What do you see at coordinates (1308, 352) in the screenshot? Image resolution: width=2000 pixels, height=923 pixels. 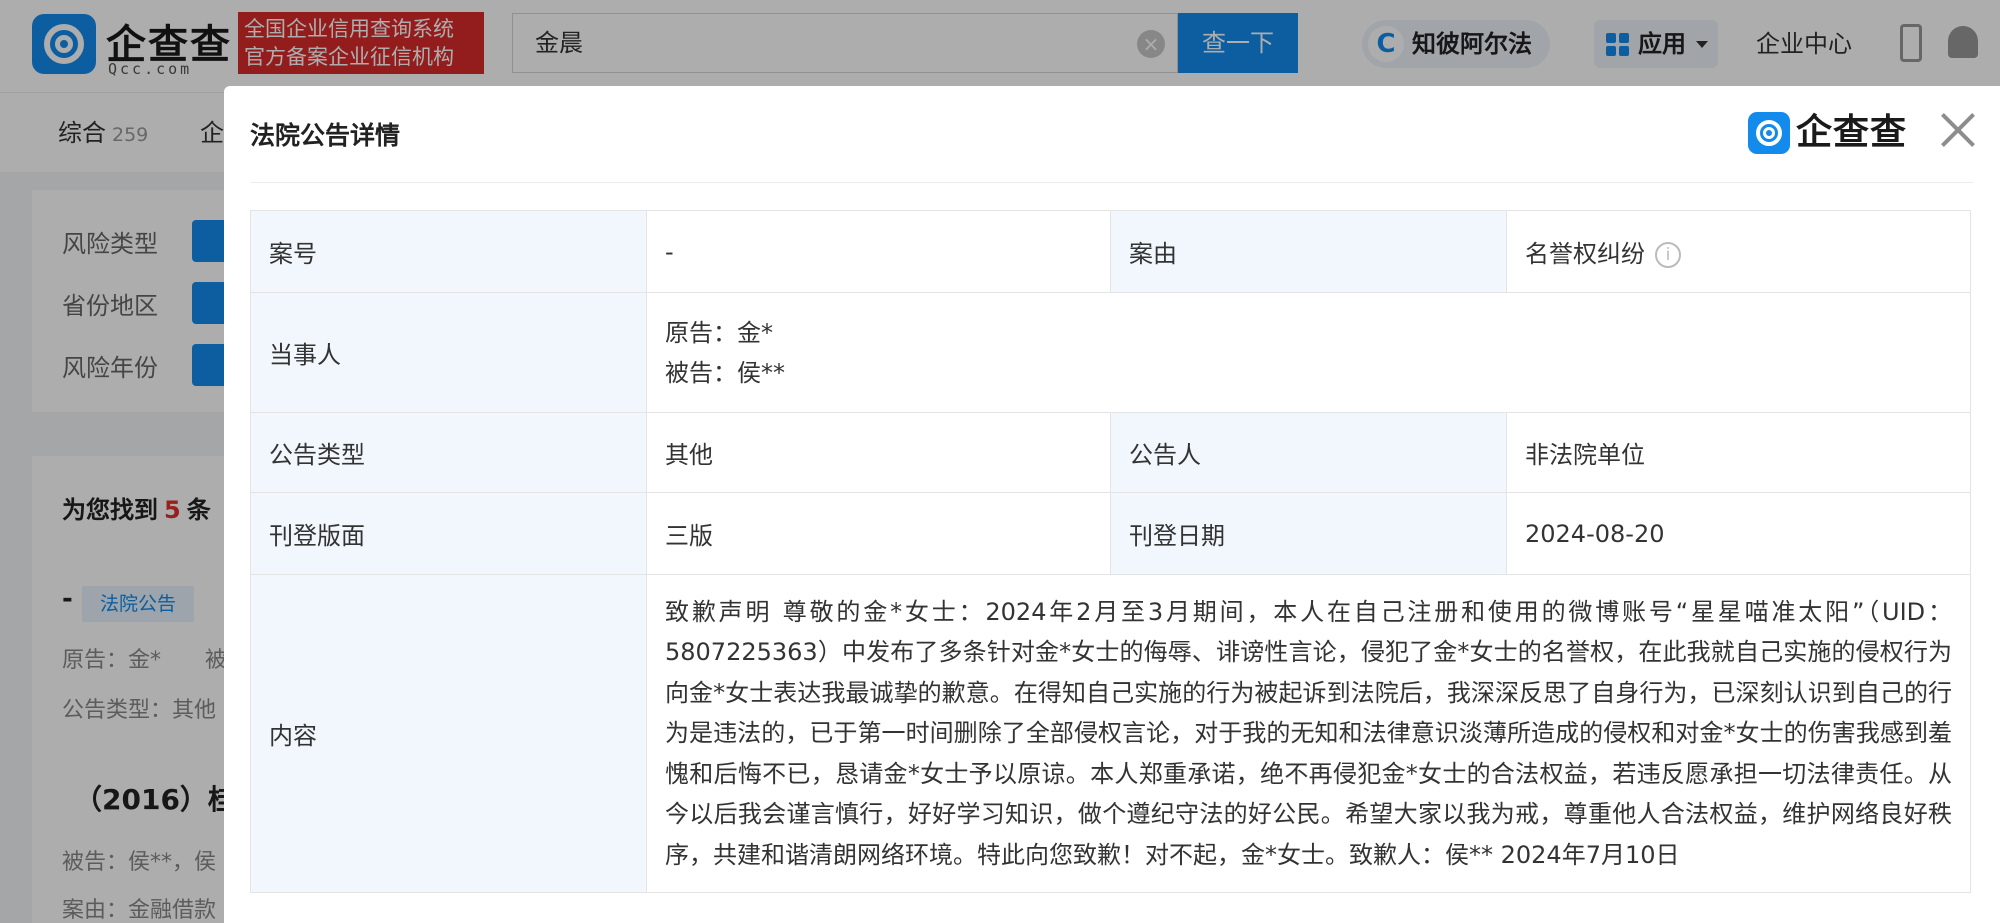 I see `parties-cell: 原告：金* 被告：侯**` at bounding box center [1308, 352].